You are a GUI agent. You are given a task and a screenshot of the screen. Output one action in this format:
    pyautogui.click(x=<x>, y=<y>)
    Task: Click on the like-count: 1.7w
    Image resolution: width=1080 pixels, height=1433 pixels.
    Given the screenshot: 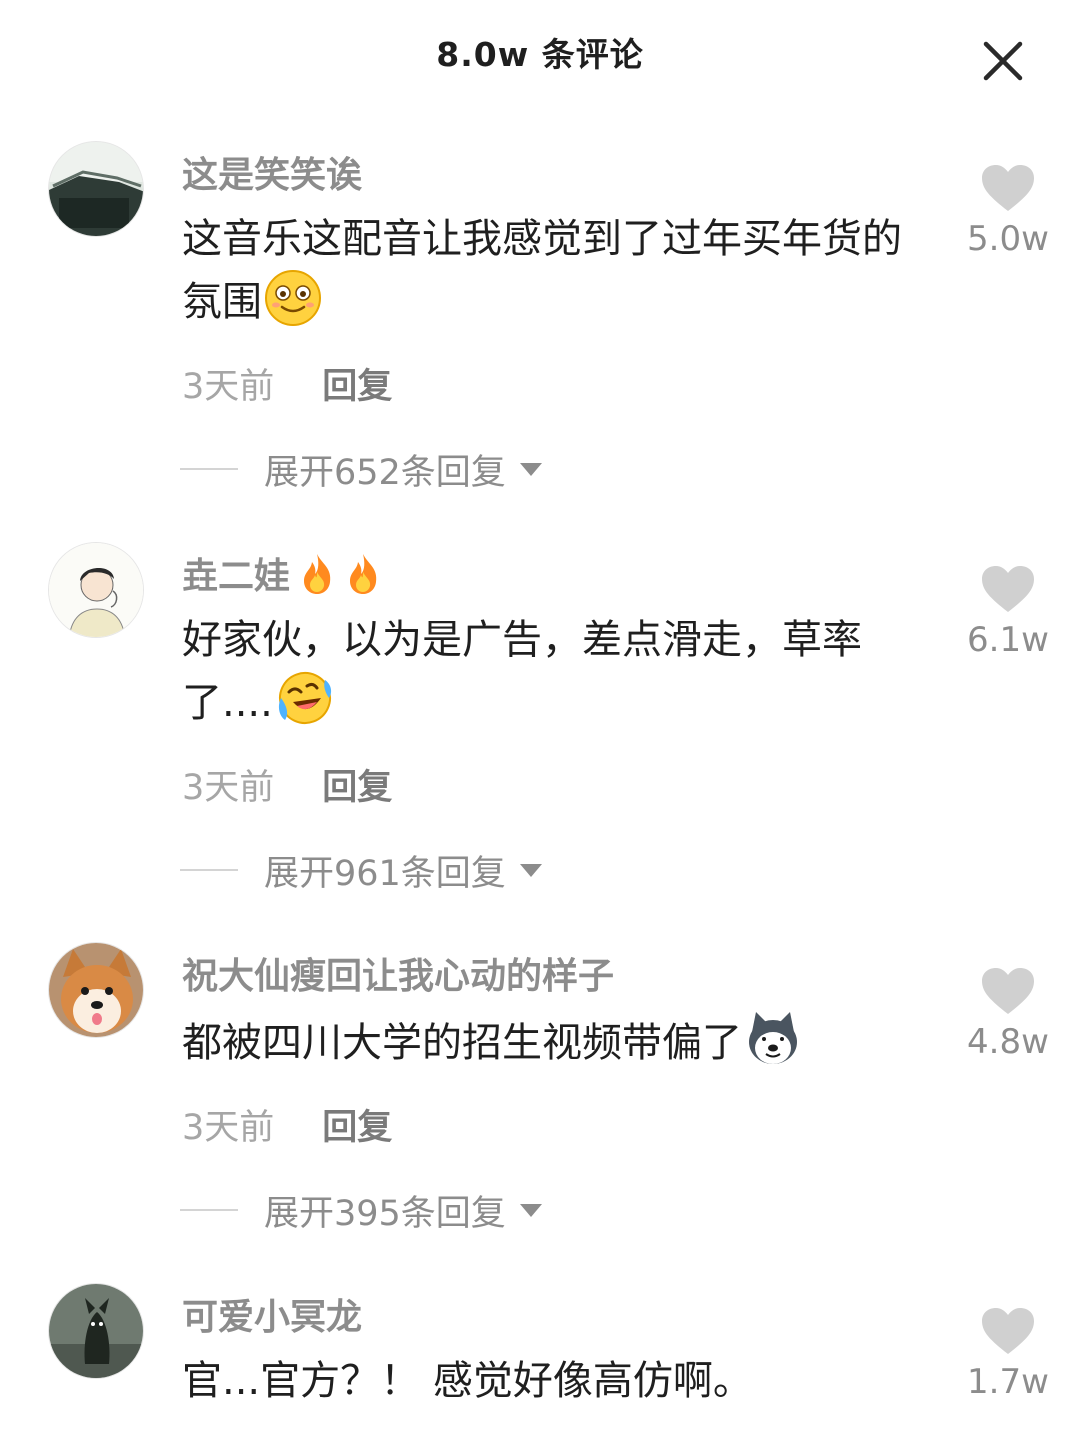 What is the action you would take?
    pyautogui.click(x=1008, y=1382)
    